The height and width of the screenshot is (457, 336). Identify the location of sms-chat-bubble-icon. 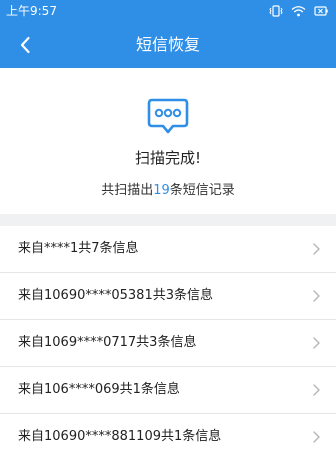
(168, 116).